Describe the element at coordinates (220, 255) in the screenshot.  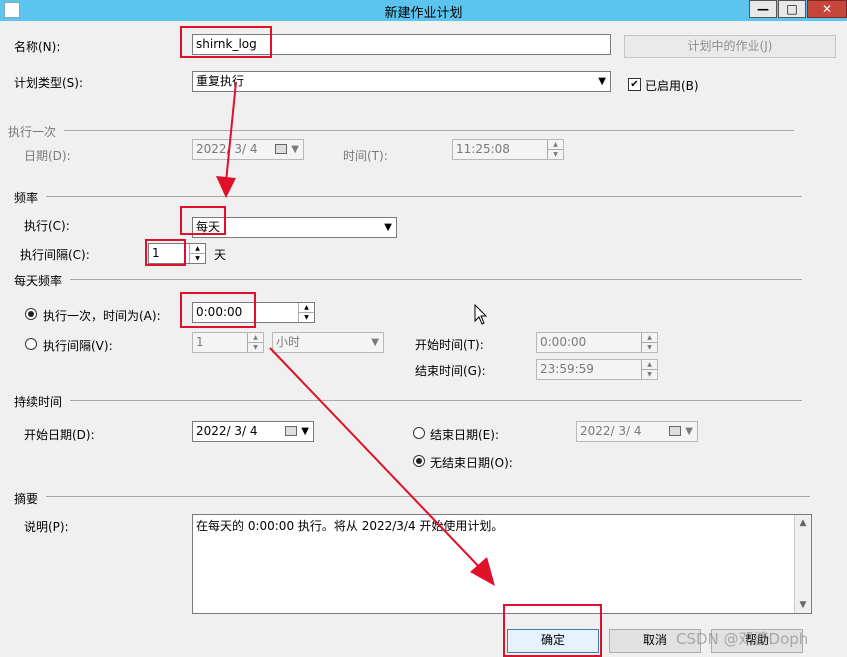
I see `recurs-every-unit: 天` at that location.